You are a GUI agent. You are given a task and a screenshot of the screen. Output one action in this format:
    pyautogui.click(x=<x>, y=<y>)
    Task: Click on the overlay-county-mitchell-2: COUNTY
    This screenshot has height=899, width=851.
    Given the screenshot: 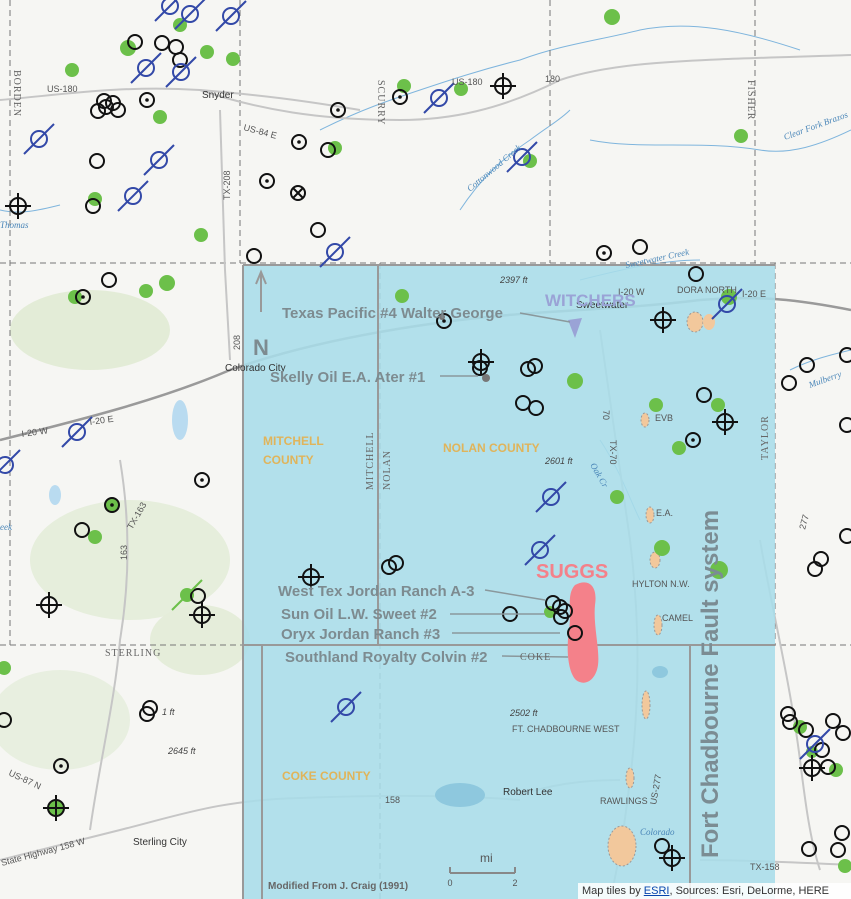 What is the action you would take?
    pyautogui.click(x=288, y=460)
    